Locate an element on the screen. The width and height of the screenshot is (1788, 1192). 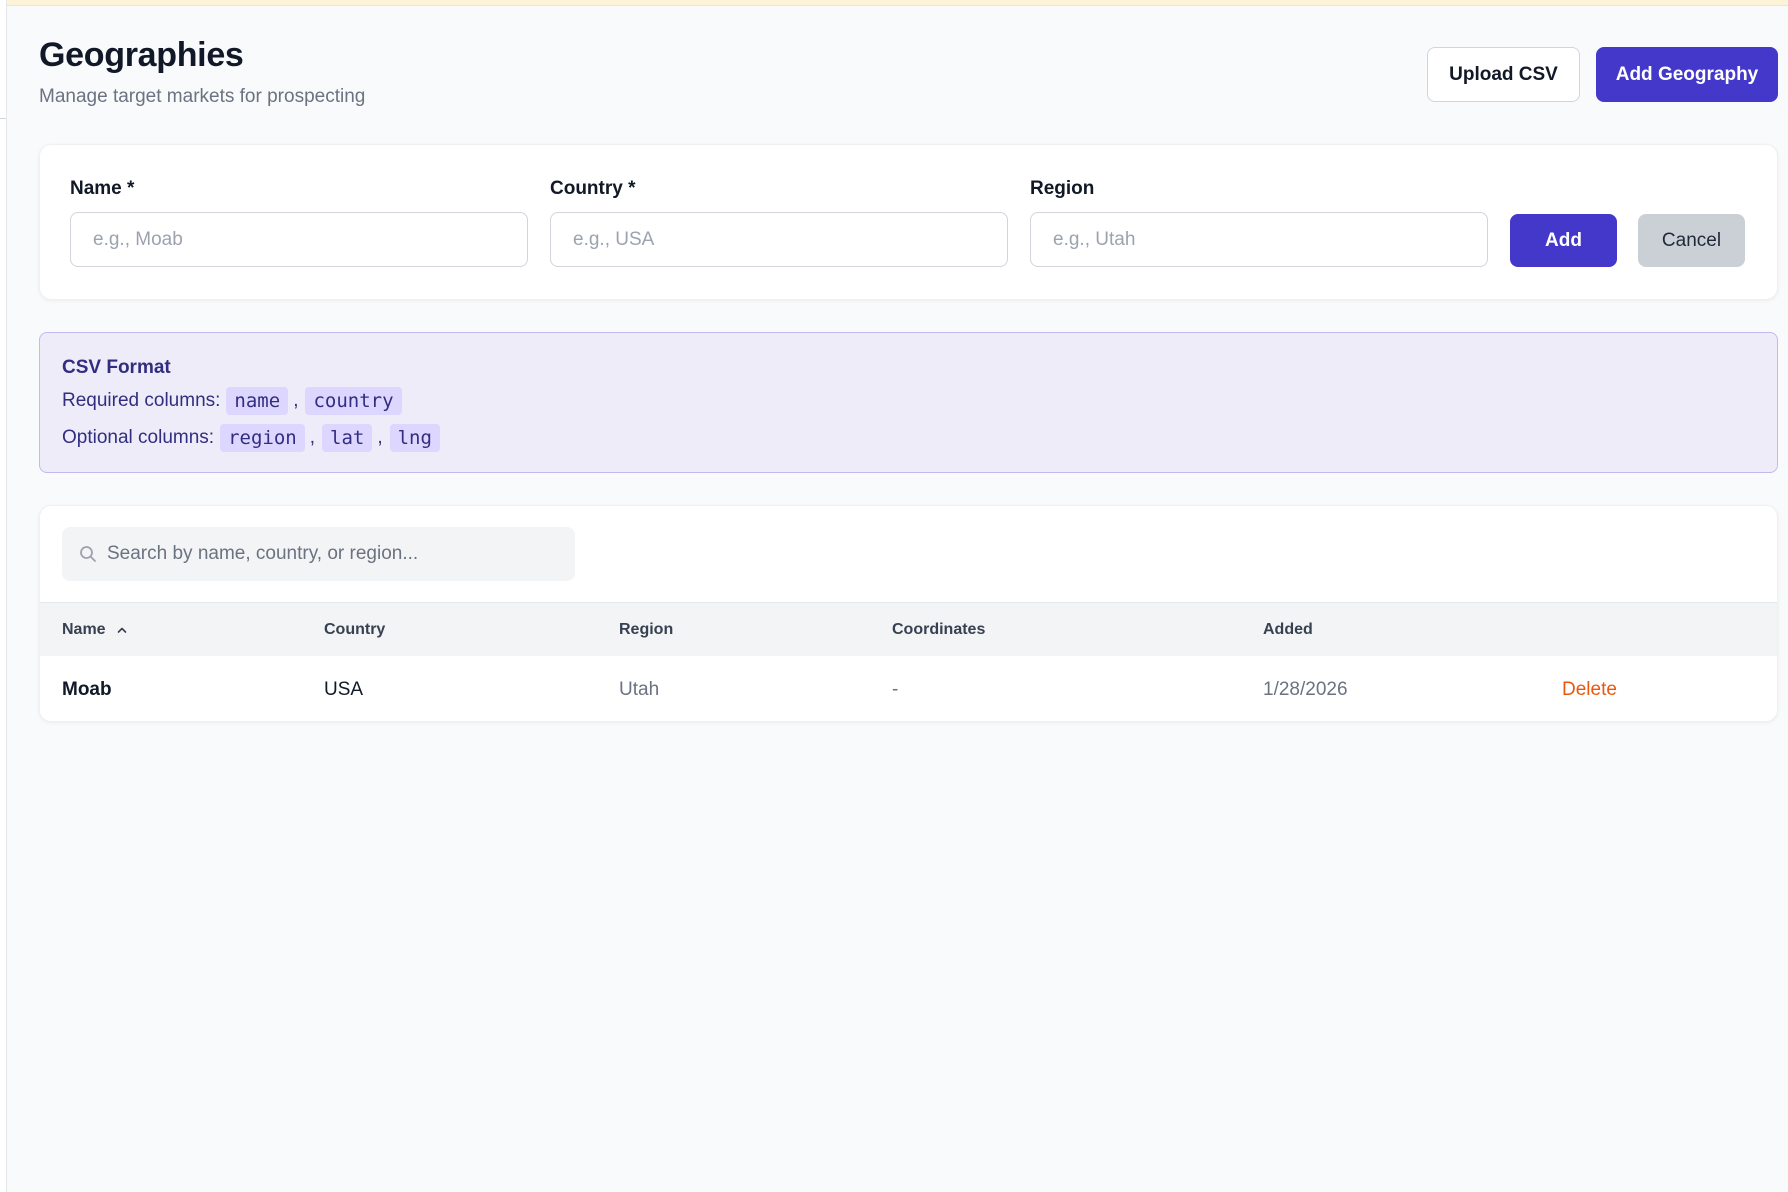
search-box is located at coordinates (318, 554).